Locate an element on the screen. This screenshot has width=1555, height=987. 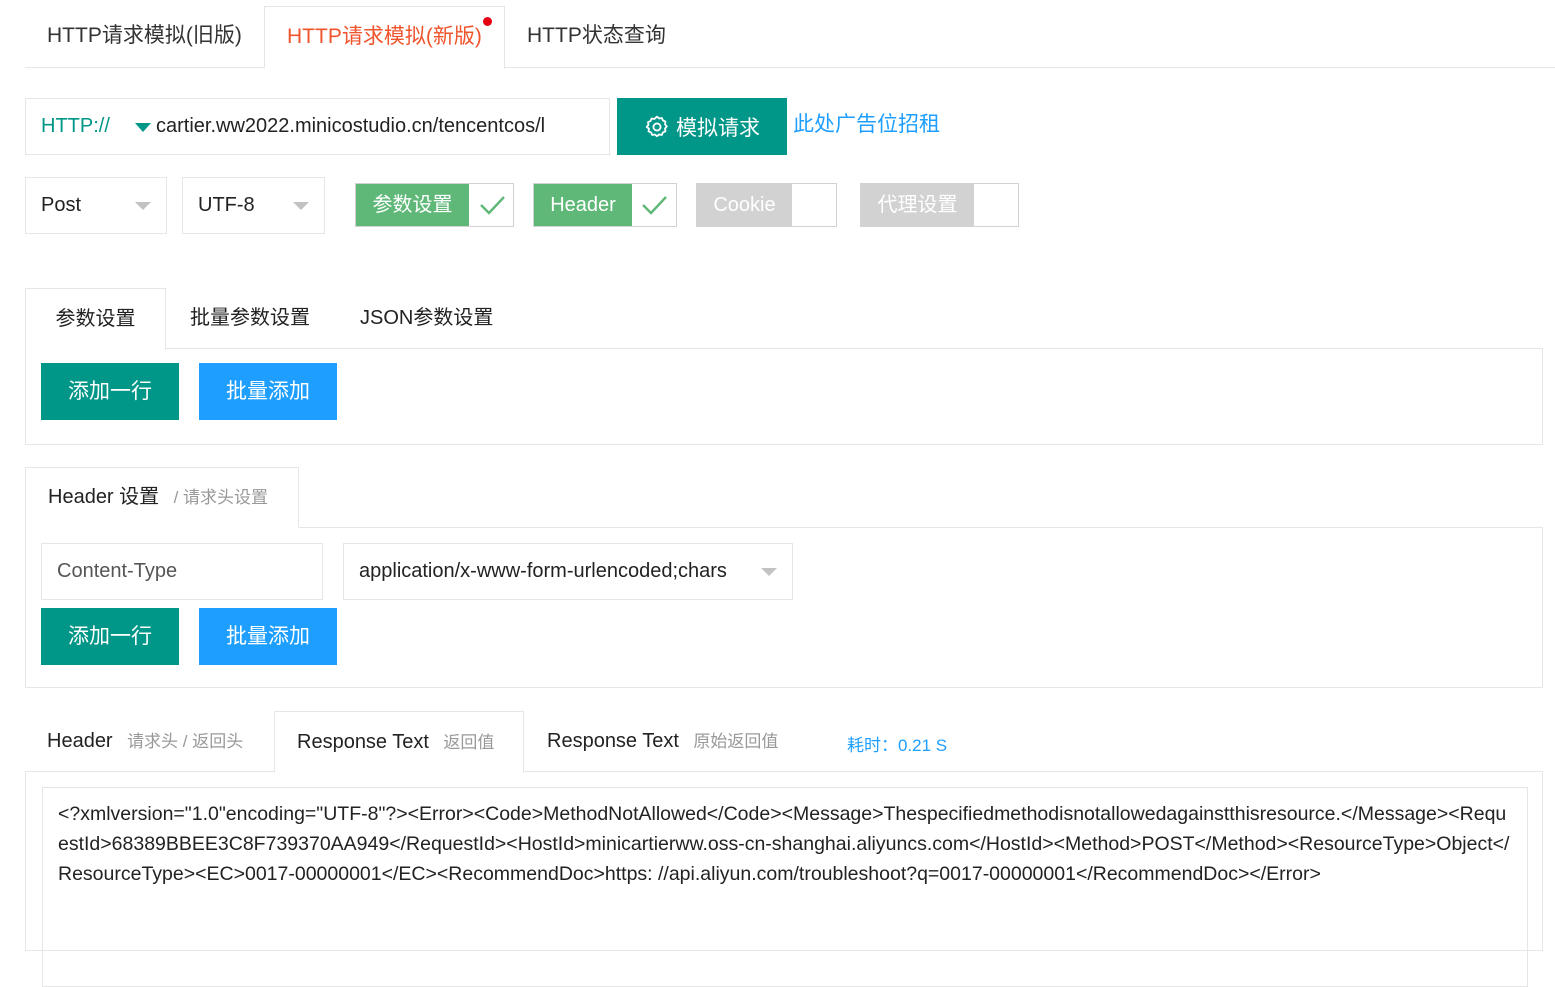
header-key-input: Content-Type is located at coordinates (182, 571).